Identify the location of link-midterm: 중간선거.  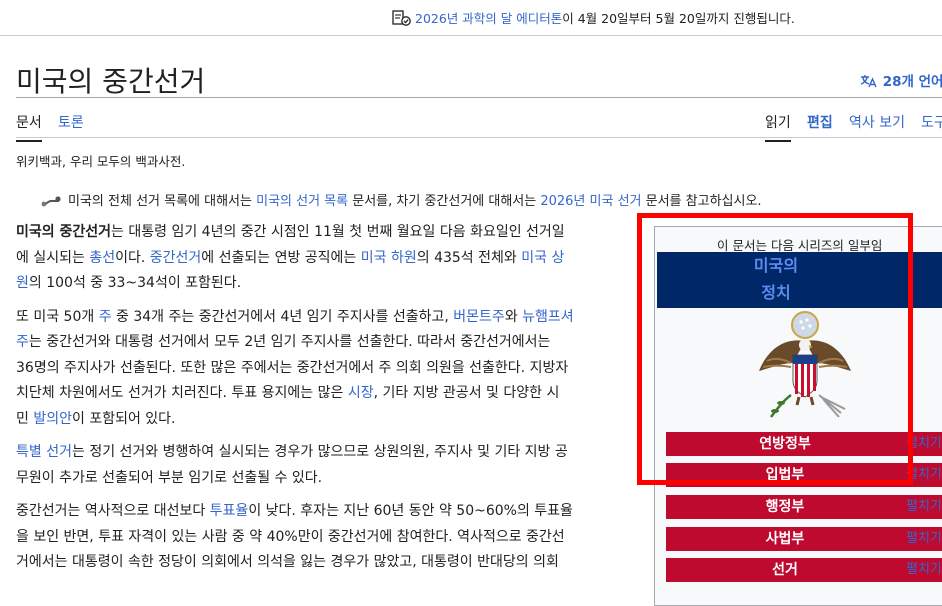
(176, 258).